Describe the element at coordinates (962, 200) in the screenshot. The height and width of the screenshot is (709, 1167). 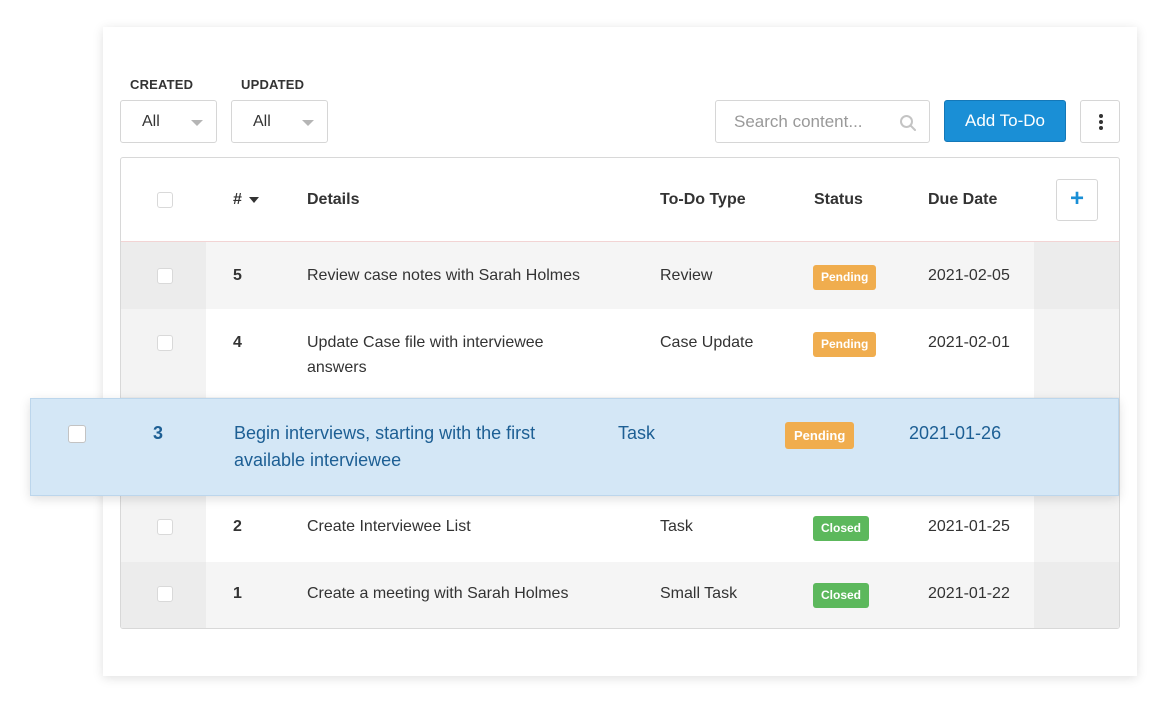
I see `column-due-header: Due Date` at that location.